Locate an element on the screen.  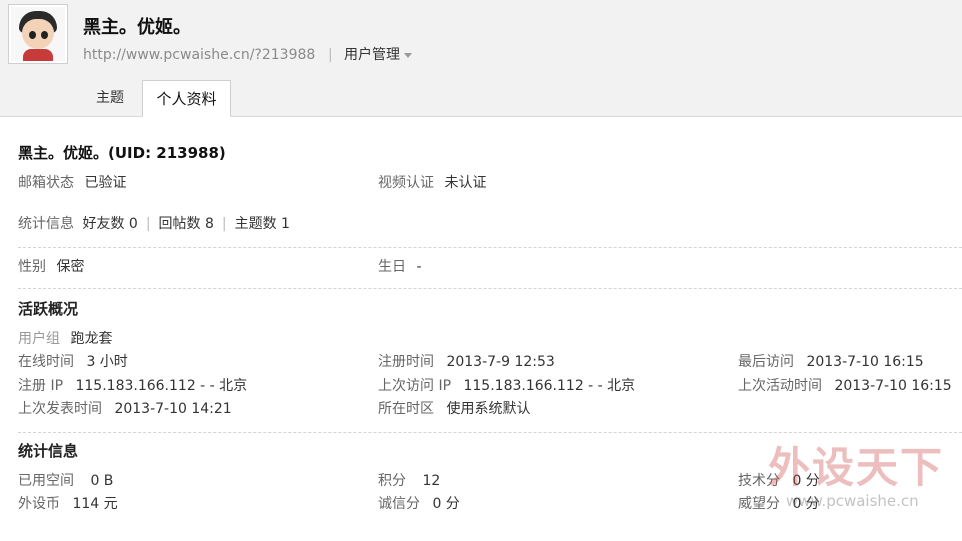
online-time-row: 在线时间 3 小时 is located at coordinates (73, 362).